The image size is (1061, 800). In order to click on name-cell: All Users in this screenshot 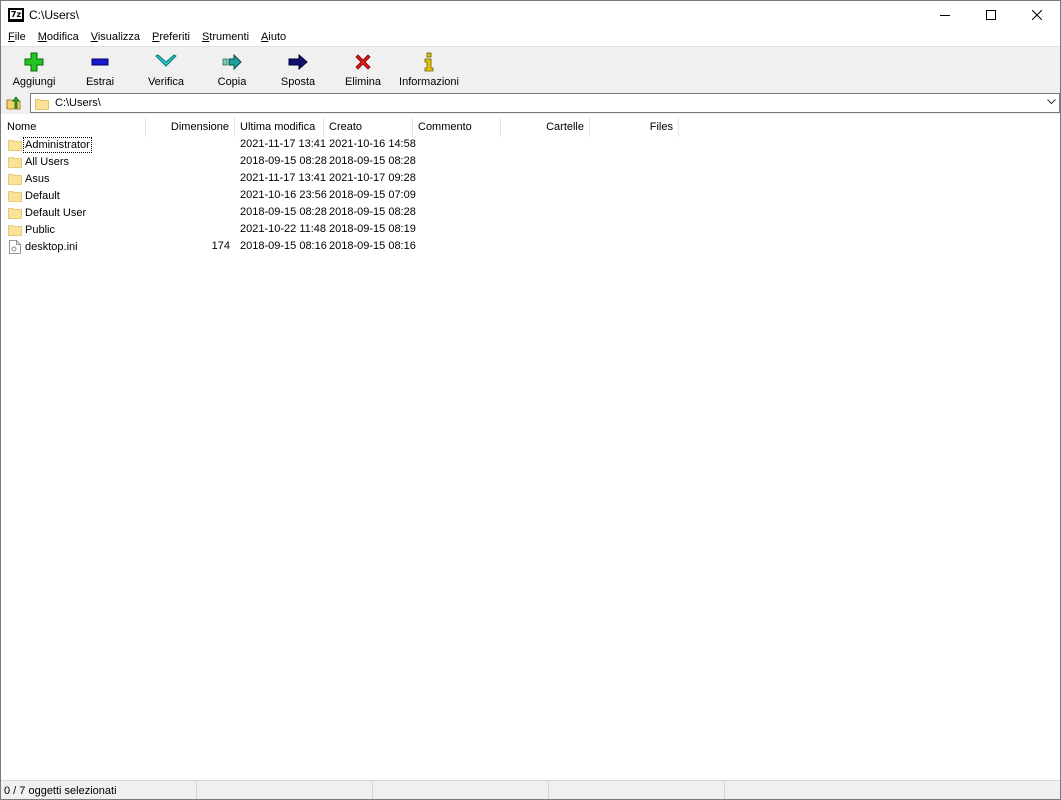, I will do `click(39, 161)`.